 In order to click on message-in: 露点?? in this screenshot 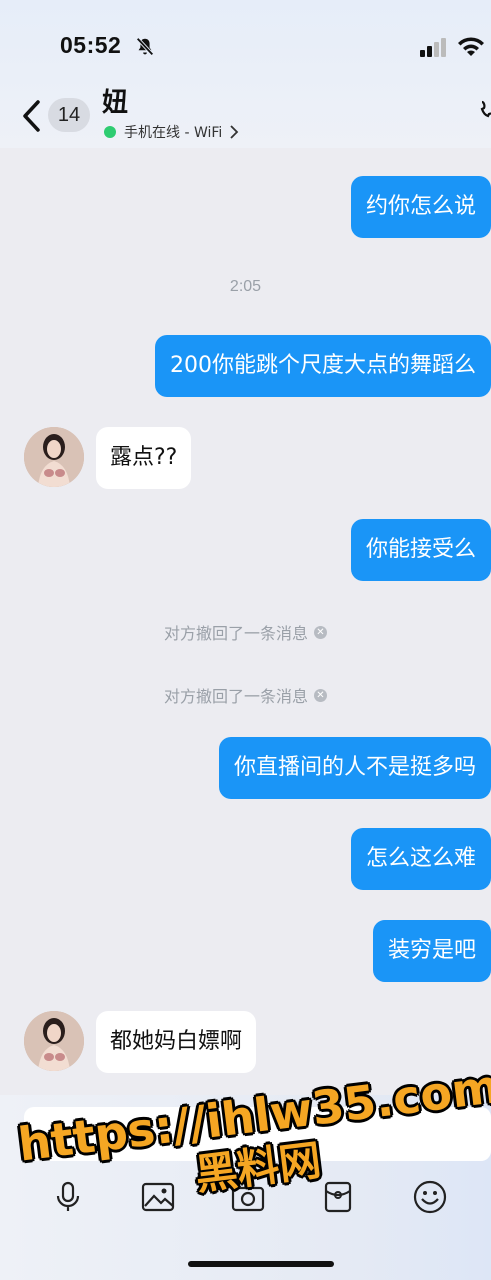, I will do `click(144, 458)`.